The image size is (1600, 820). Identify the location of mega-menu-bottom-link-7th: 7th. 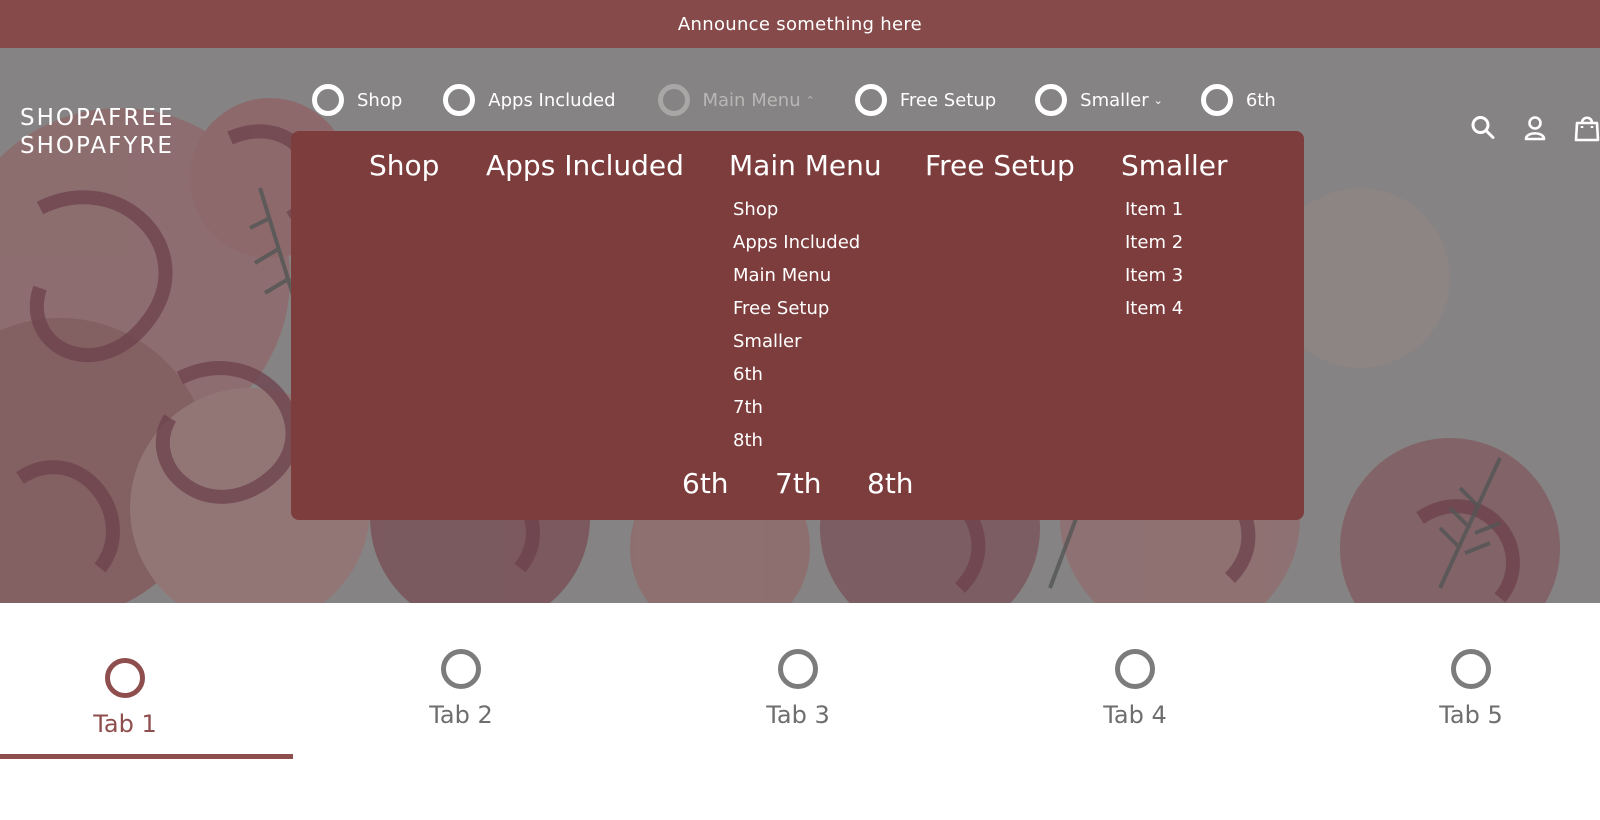
(798, 483).